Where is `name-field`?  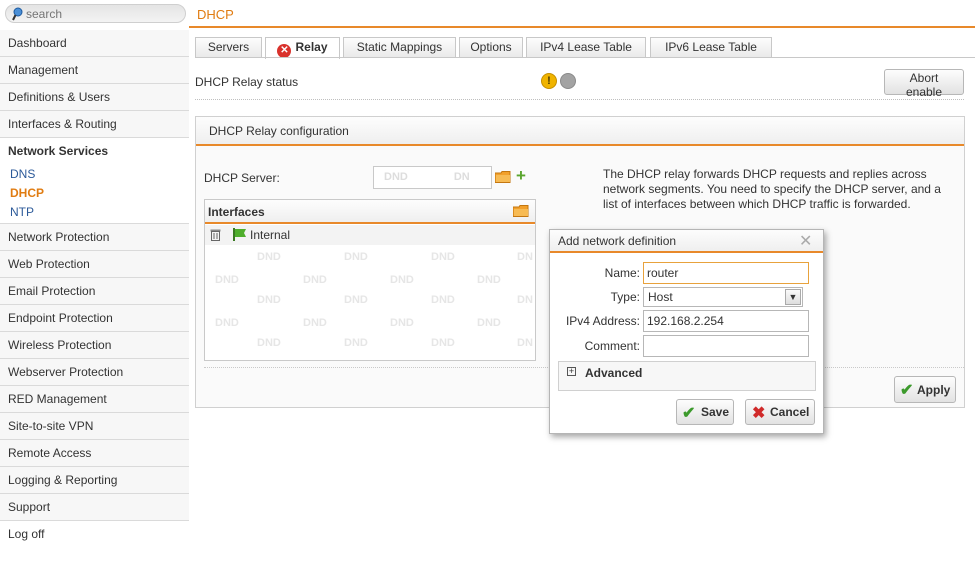
name-field is located at coordinates (726, 273).